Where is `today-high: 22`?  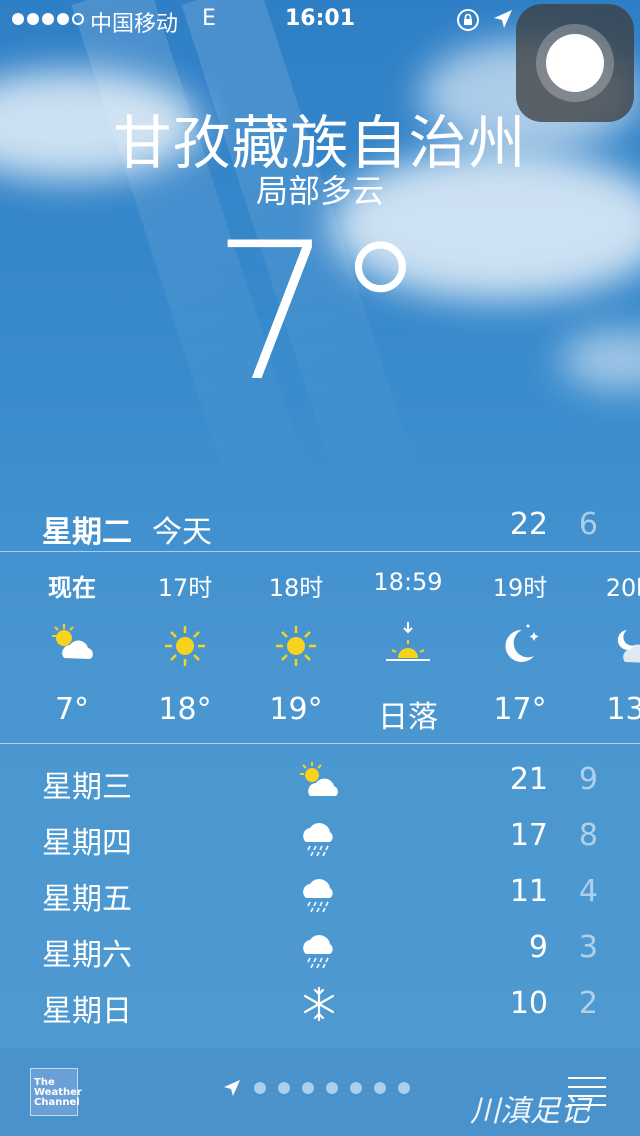
today-high: 22 is located at coordinates (528, 524).